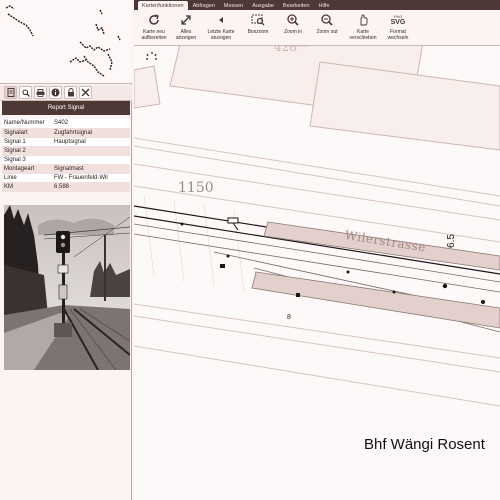 This screenshot has height=500, width=500. I want to click on report-row: Name/Nummer S402, so click(66, 124).